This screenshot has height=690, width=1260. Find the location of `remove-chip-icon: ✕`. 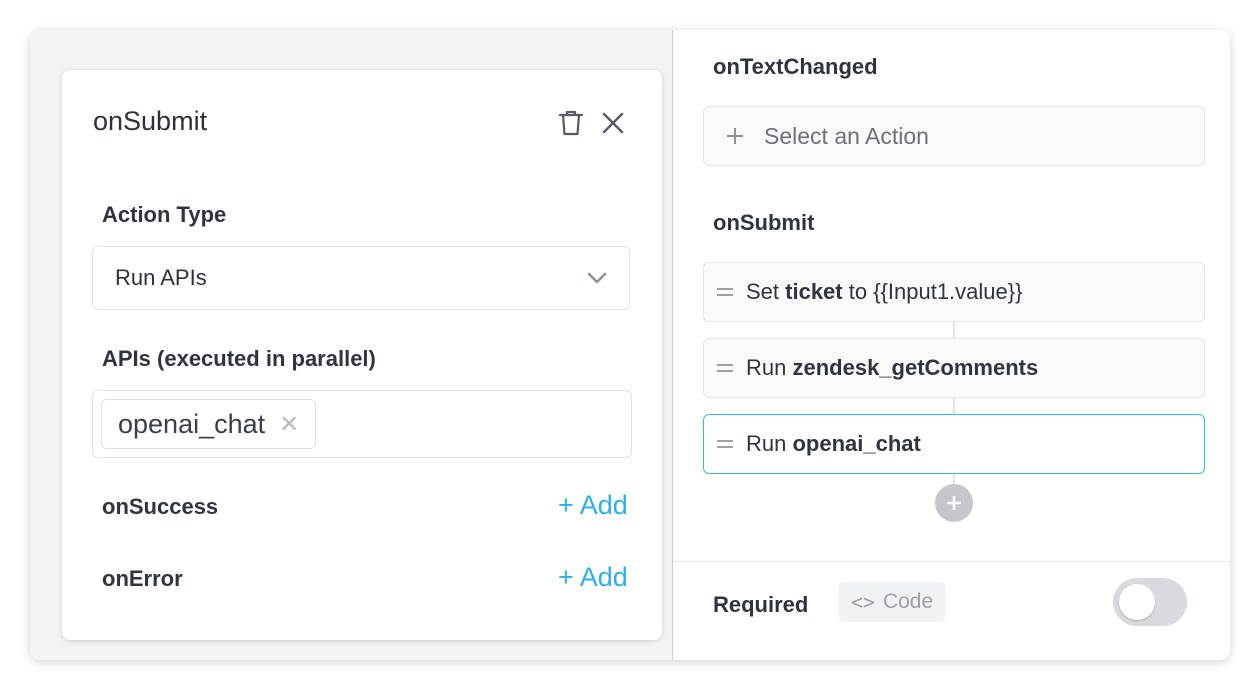

remove-chip-icon: ✕ is located at coordinates (289, 424).